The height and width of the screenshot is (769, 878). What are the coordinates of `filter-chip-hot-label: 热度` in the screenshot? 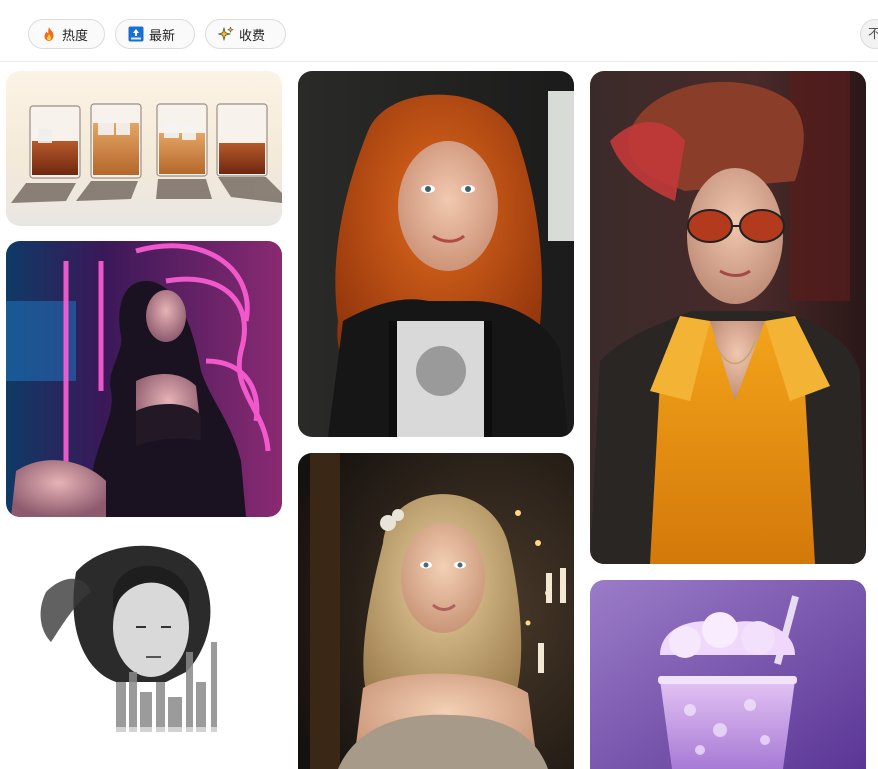 It's located at (75, 35).